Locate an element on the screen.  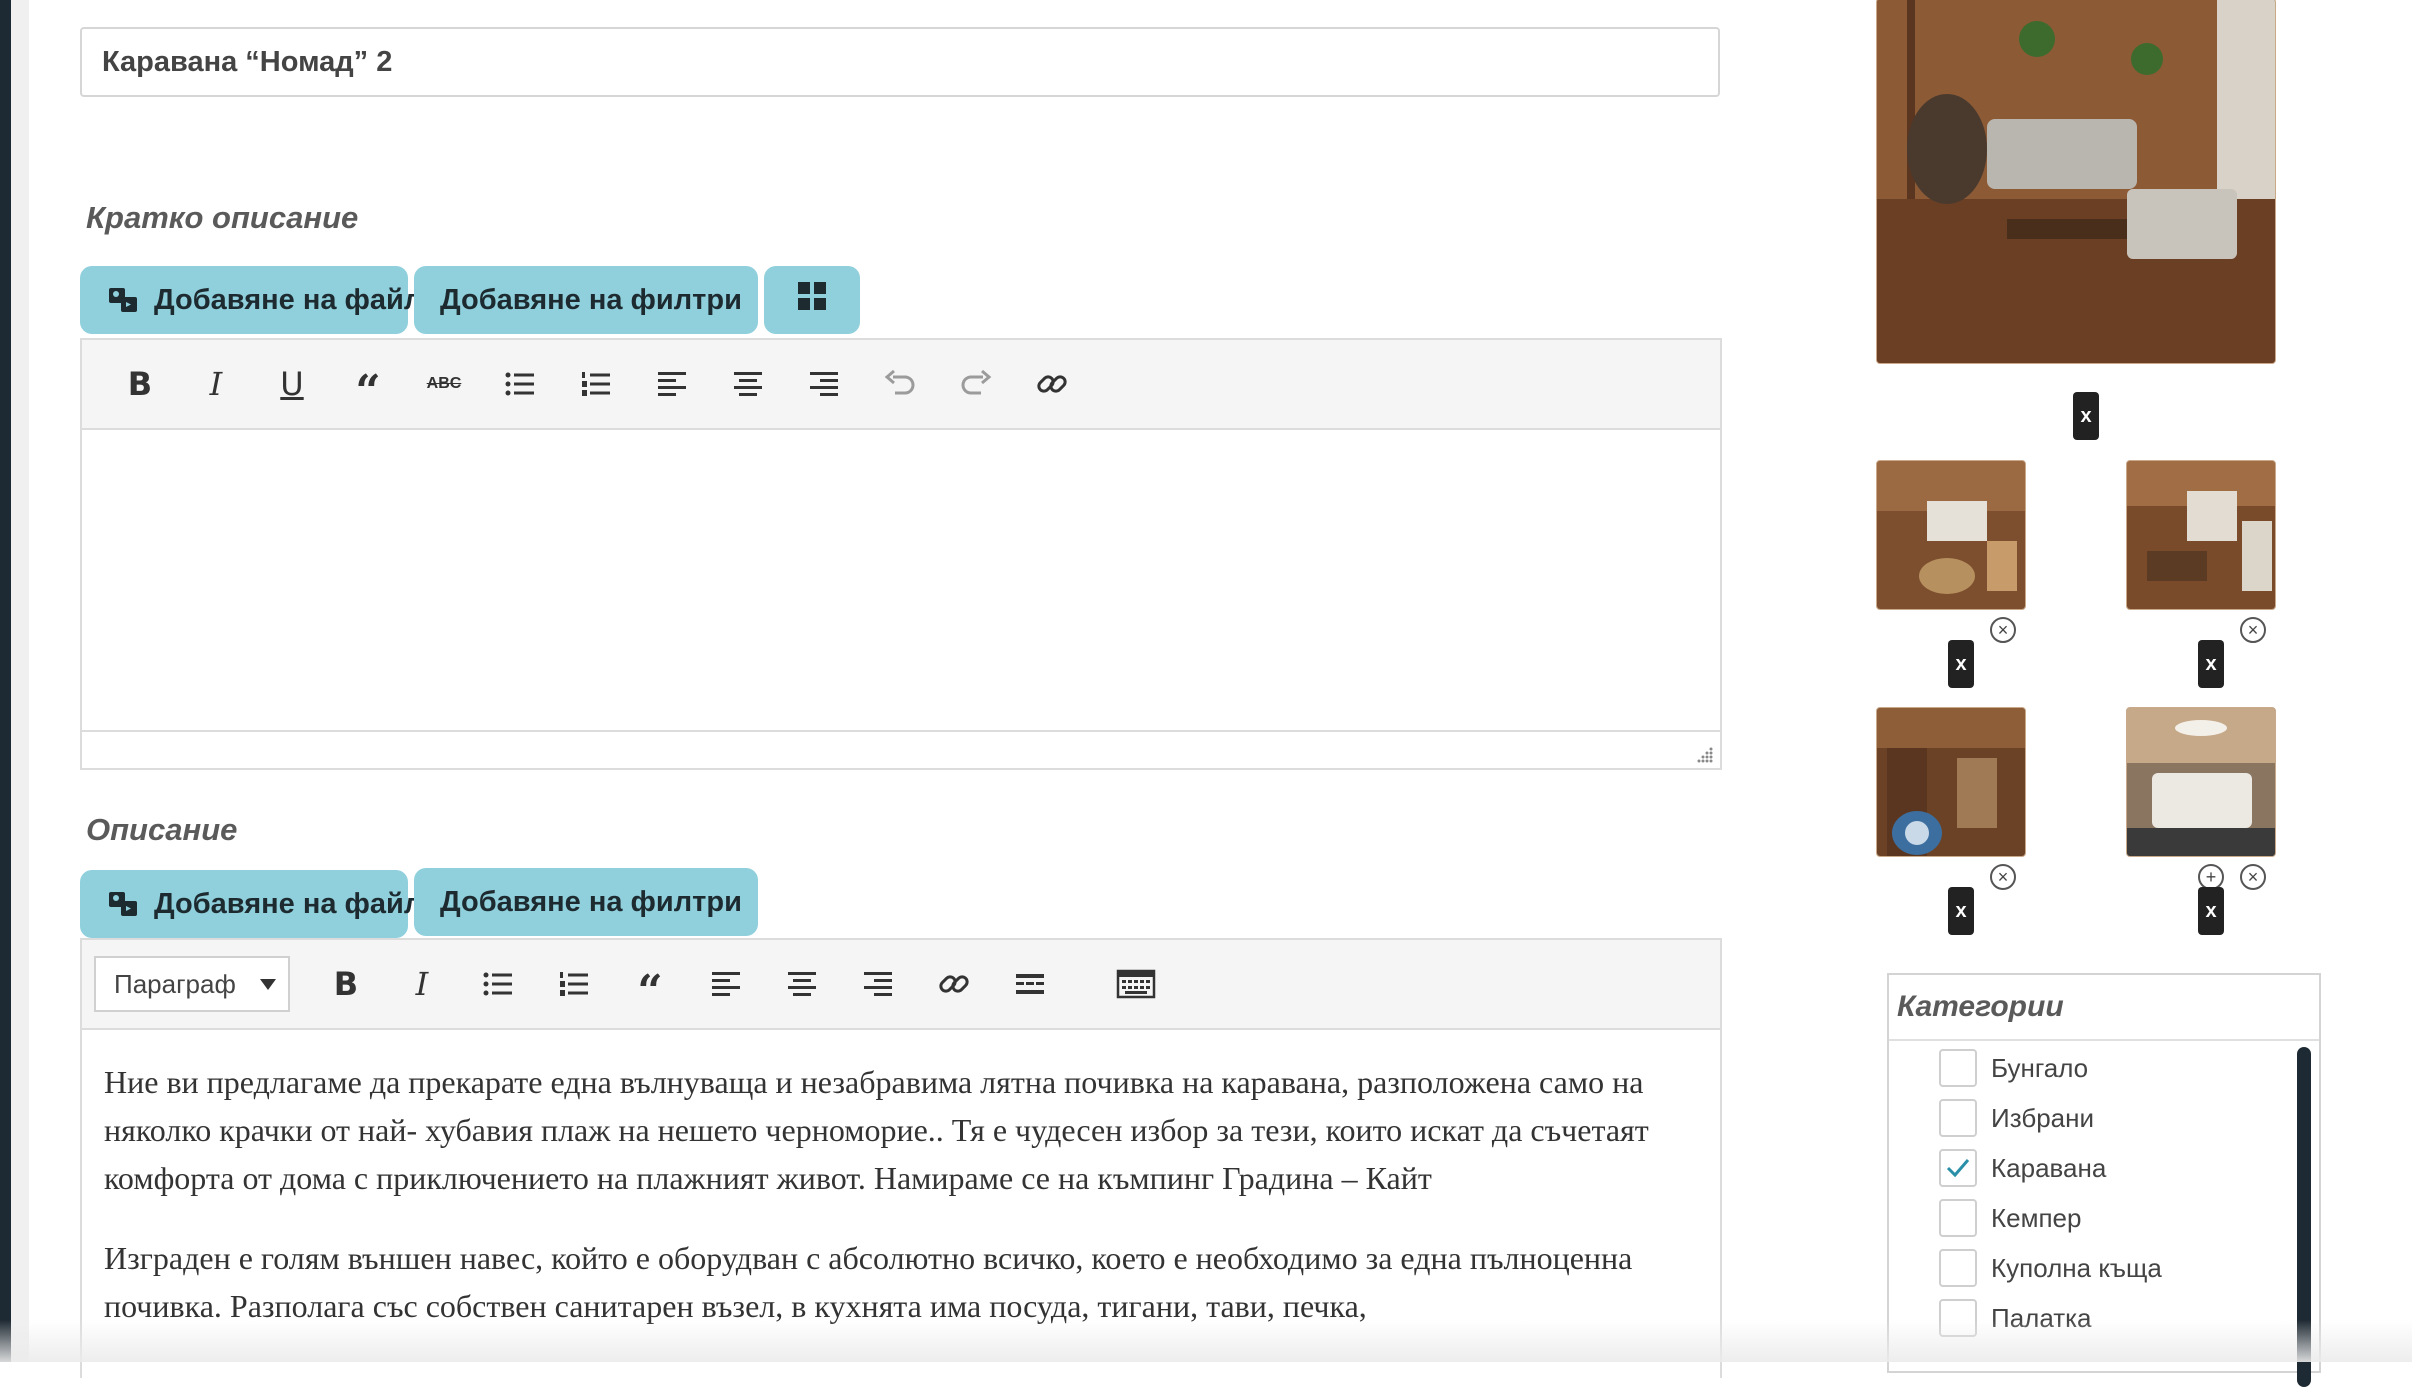
redo-icon is located at coordinates (976, 382).